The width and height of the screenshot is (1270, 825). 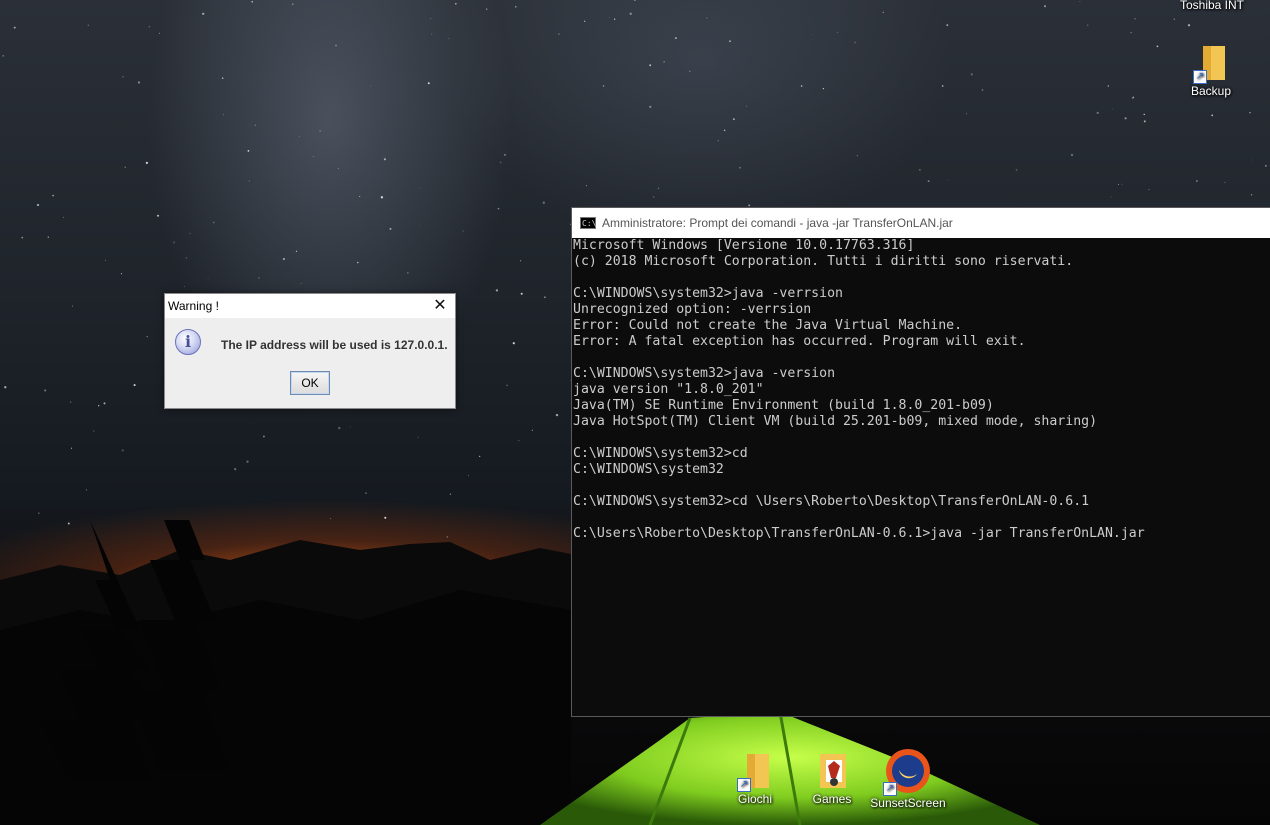 What do you see at coordinates (440, 306) in the screenshot?
I see `close-icon: ✕` at bounding box center [440, 306].